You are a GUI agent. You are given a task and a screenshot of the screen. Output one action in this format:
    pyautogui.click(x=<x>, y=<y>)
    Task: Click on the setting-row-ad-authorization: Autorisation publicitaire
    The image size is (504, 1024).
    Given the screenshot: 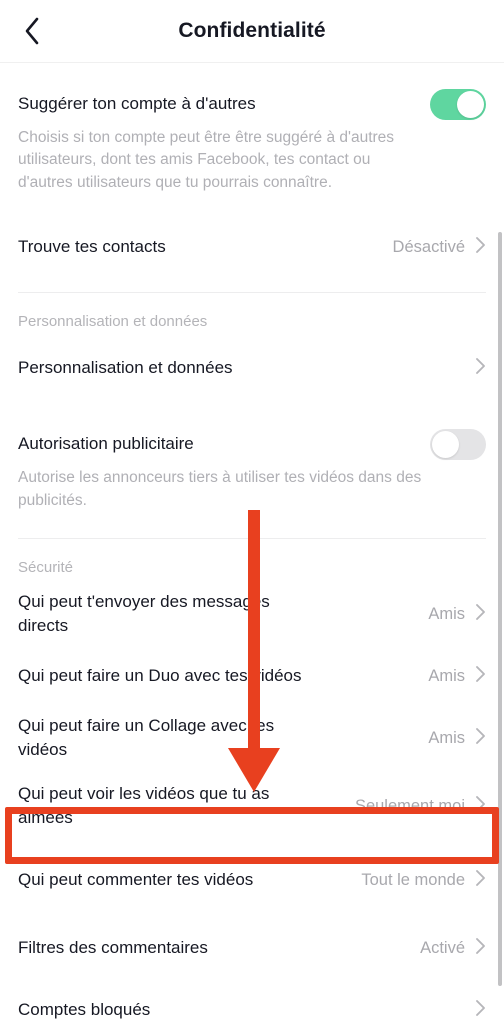 What is the action you would take?
    pyautogui.click(x=252, y=444)
    